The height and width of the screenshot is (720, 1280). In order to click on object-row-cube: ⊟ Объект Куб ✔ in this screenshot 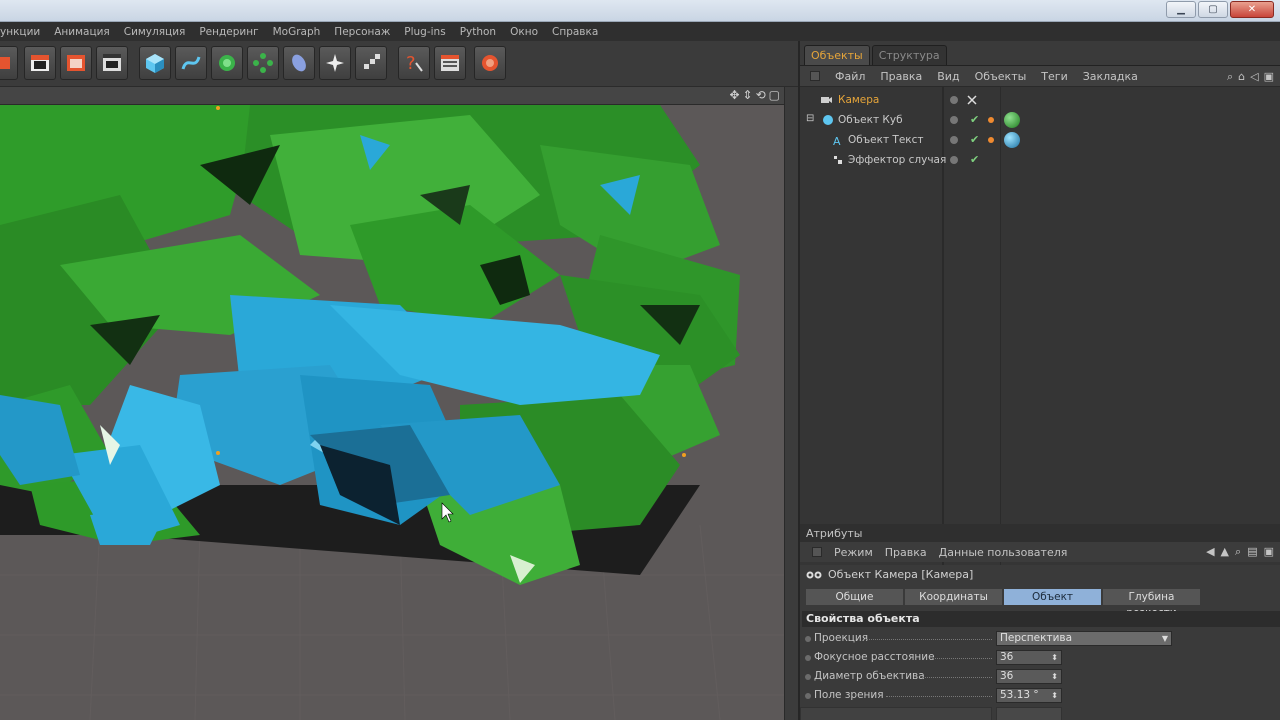, I will do `click(1040, 121)`.